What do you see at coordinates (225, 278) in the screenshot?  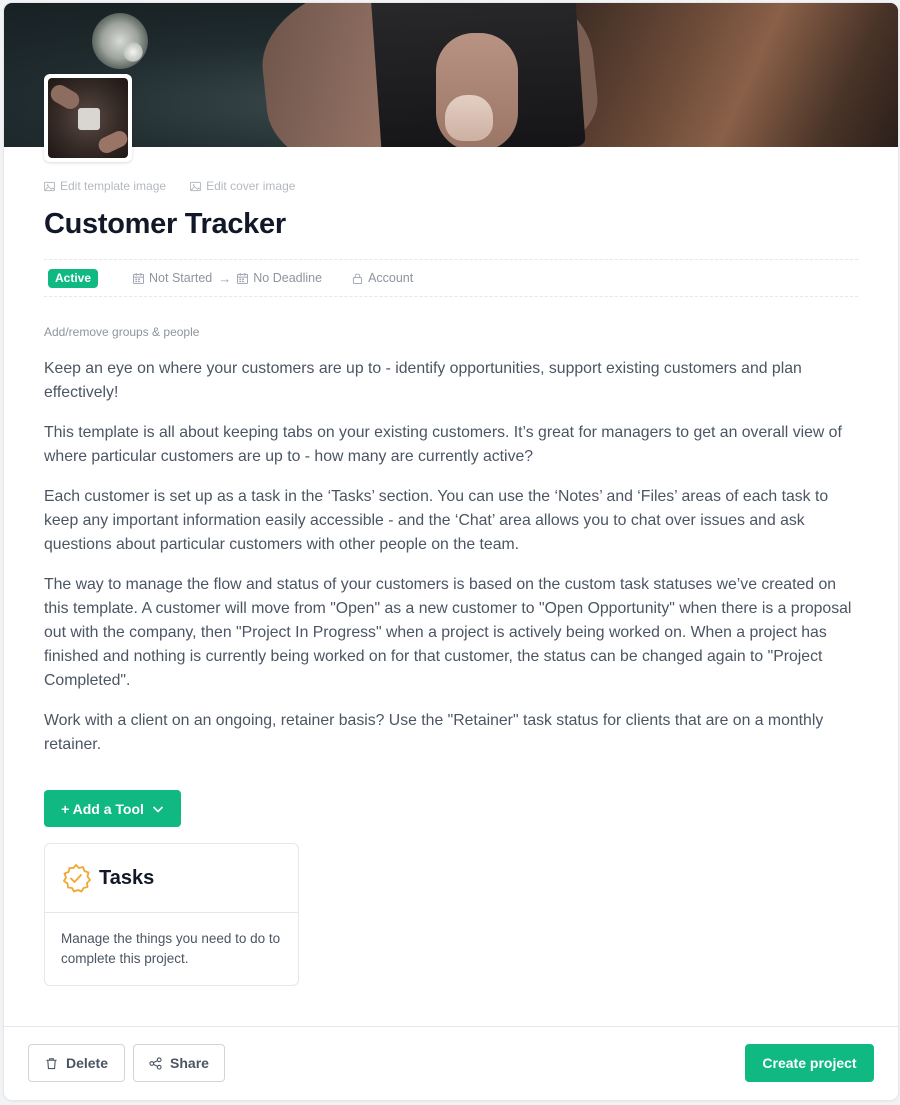 I see `arrow-right-icon: →` at bounding box center [225, 278].